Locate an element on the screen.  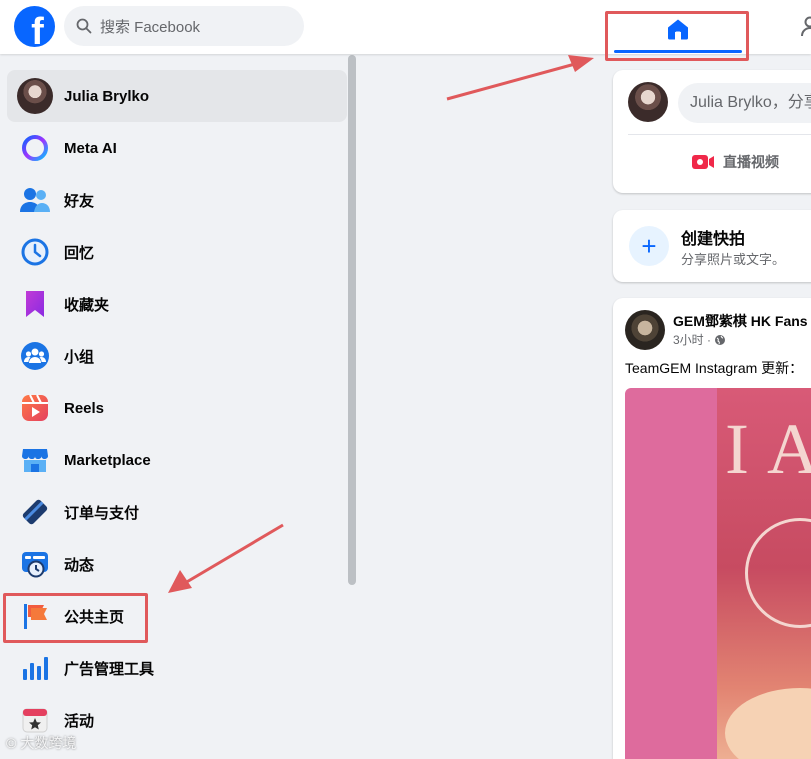
sidebar-item-reels: Reels is located at coordinates (177, 408).